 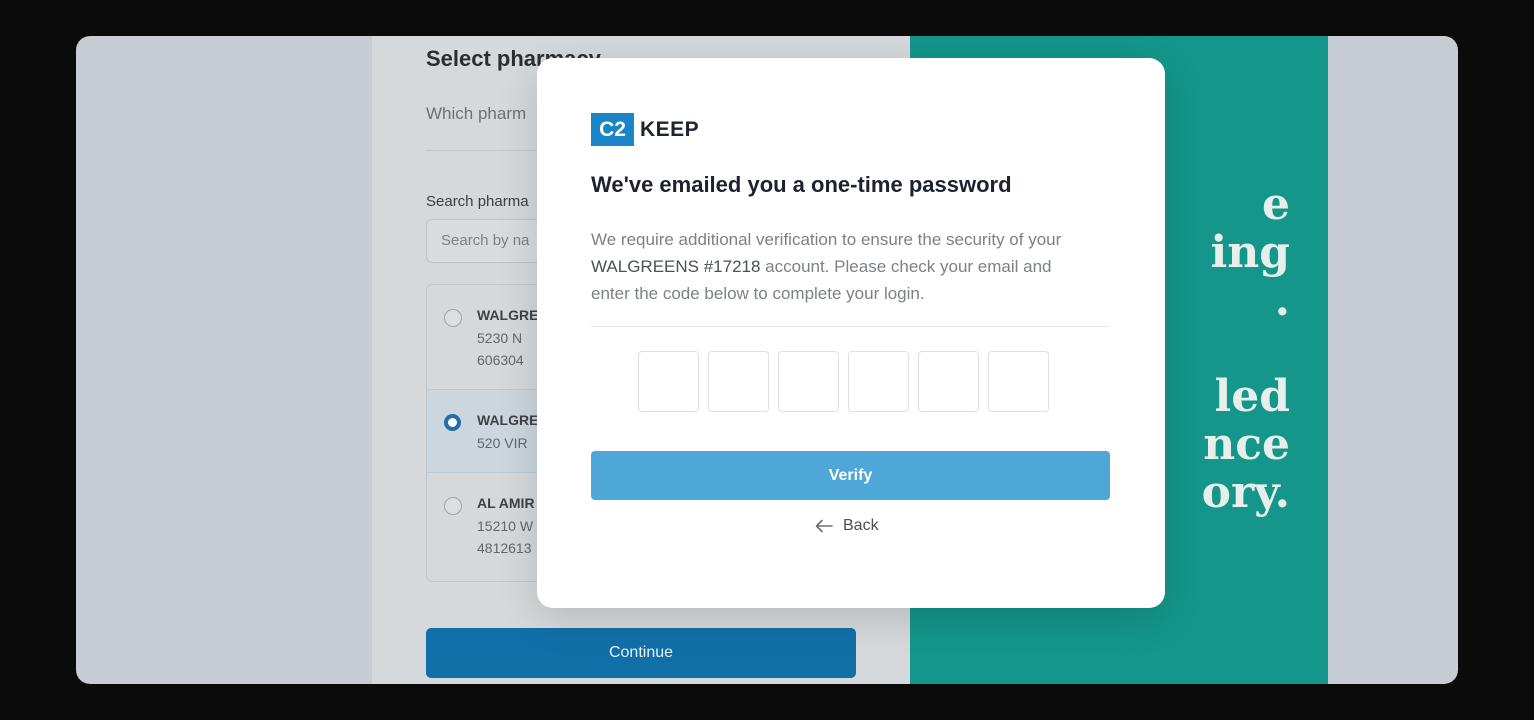 I want to click on logo: C2 KEEP, so click(x=645, y=129).